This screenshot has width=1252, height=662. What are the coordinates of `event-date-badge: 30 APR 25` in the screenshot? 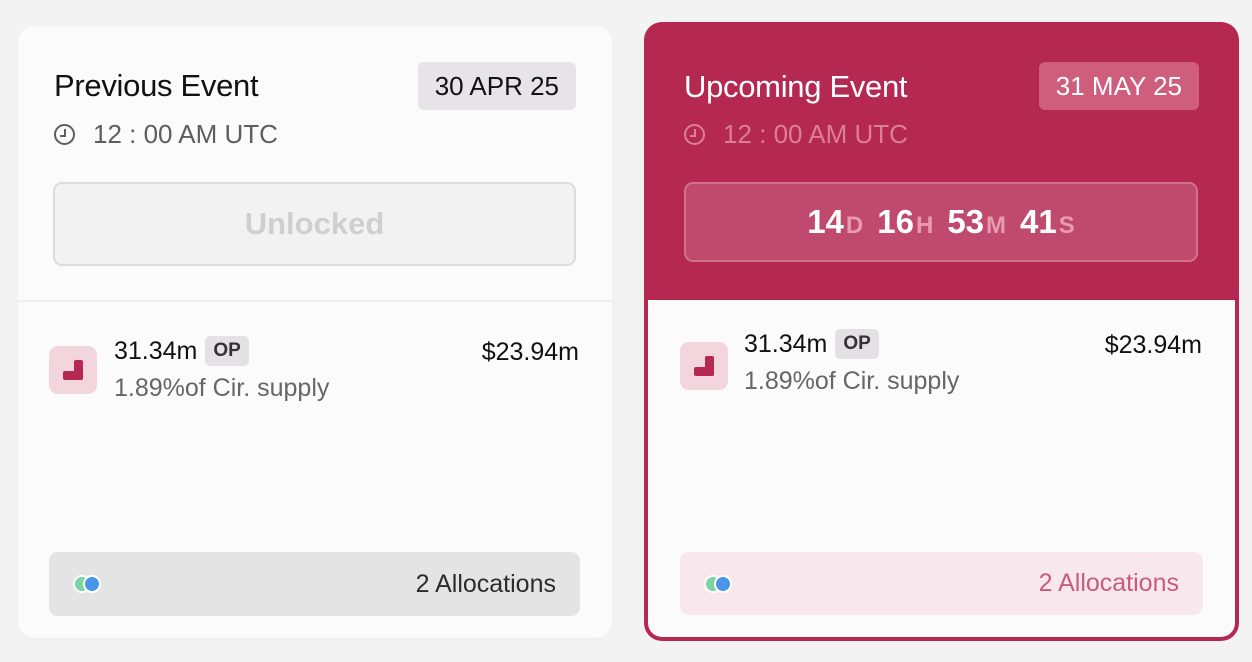 It's located at (496, 86).